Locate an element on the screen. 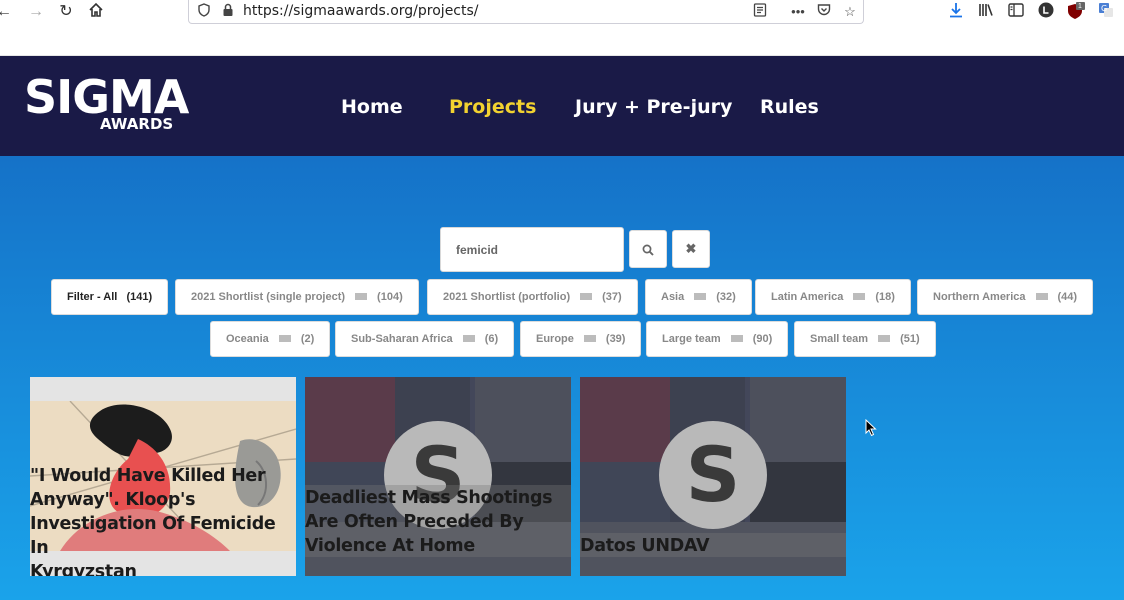  reload-icon: ↻ is located at coordinates (66, 12).